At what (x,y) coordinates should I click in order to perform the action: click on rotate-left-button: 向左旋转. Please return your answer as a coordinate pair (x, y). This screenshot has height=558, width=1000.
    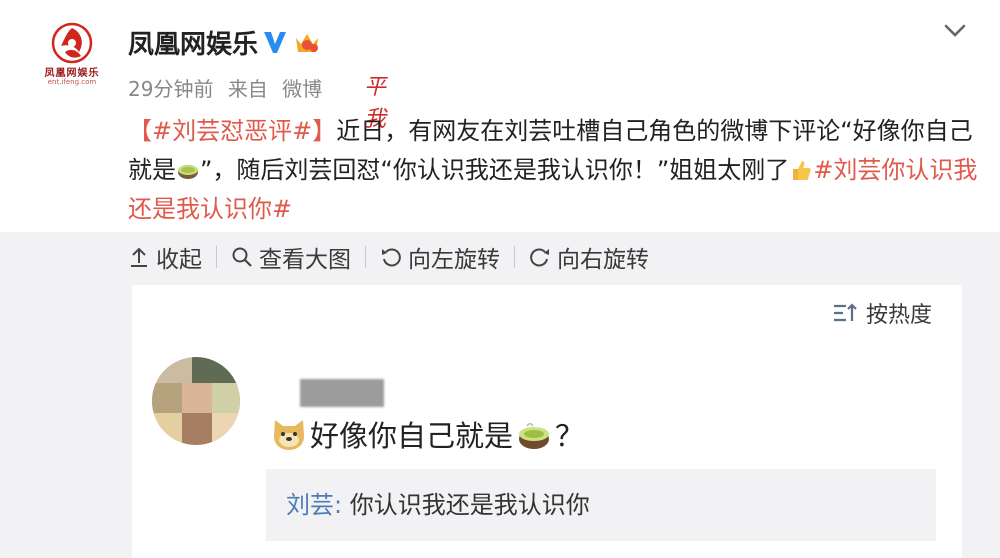
    Looking at the image, I should click on (440, 257).